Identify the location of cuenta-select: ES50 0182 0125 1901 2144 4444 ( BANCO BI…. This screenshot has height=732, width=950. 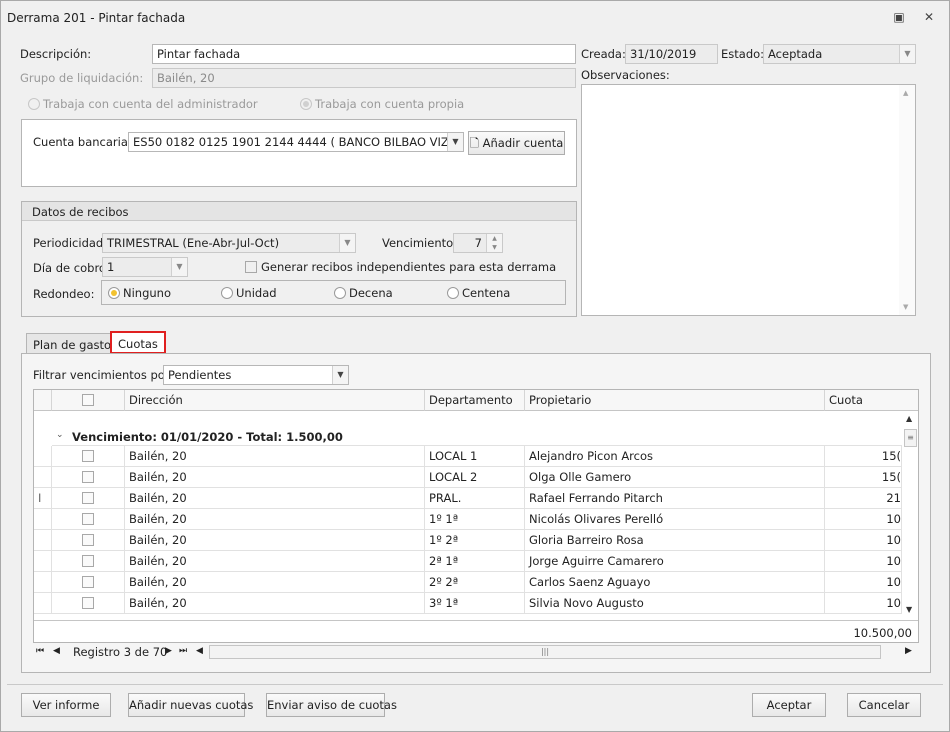
(296, 142).